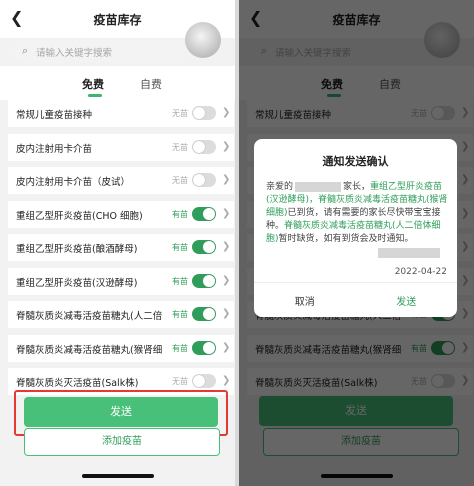 The image size is (474, 486). What do you see at coordinates (73, 182) in the screenshot?
I see `vaccine-name: 皮内注射用卡介苗（皮试）` at bounding box center [73, 182].